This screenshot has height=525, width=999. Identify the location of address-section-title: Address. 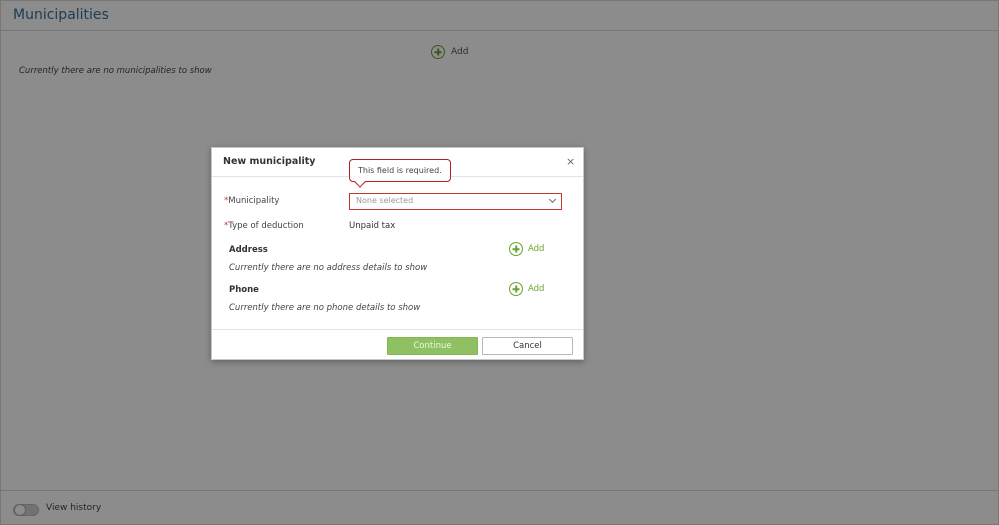
(248, 250).